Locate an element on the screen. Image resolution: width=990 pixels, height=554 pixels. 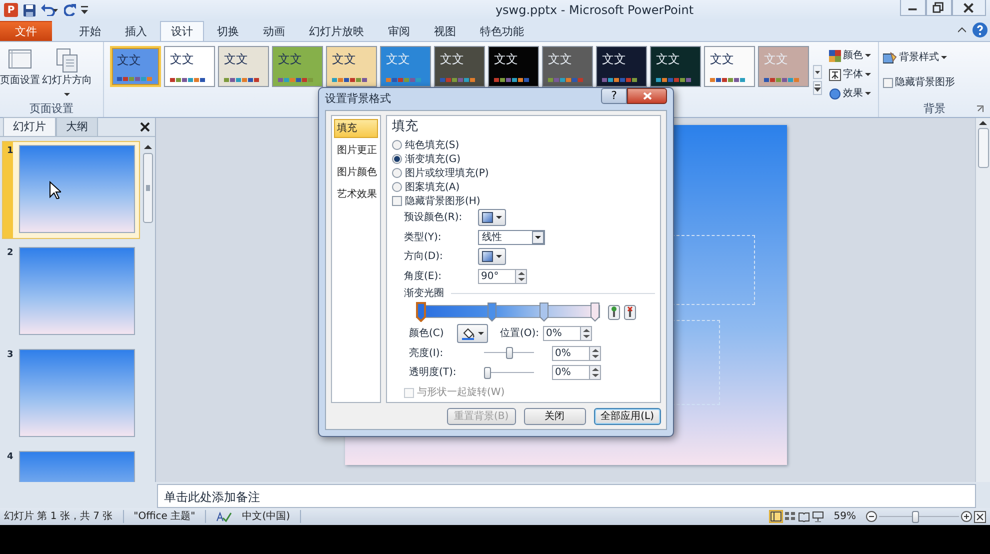
ribbon-button: 幻灯片方向 is located at coordinates (67, 73).